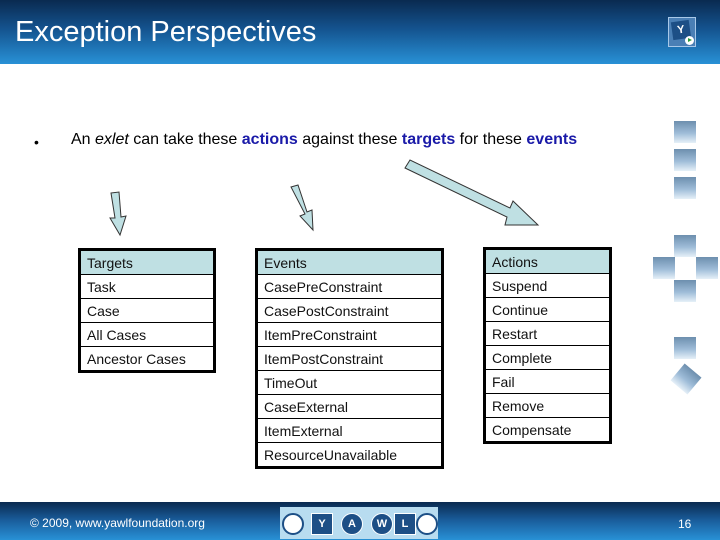 The image size is (720, 540). Describe the element at coordinates (349, 382) in the screenshot. I see `table-cell: TimeOut` at that location.